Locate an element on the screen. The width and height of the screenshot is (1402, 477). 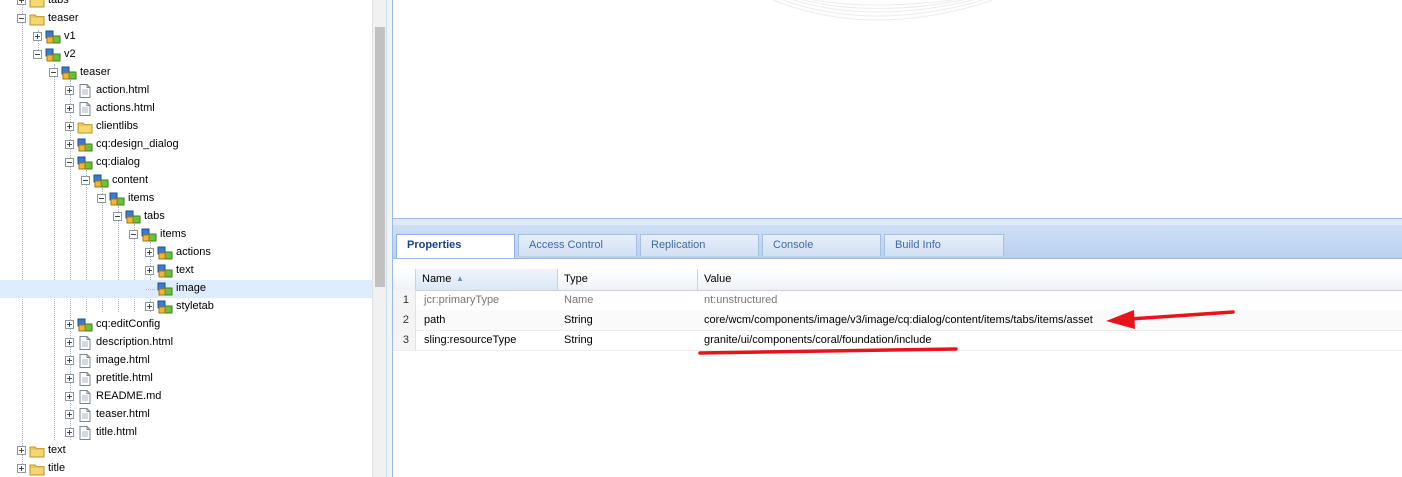
tree-node-label: clientlibs is located at coordinates (117, 126).